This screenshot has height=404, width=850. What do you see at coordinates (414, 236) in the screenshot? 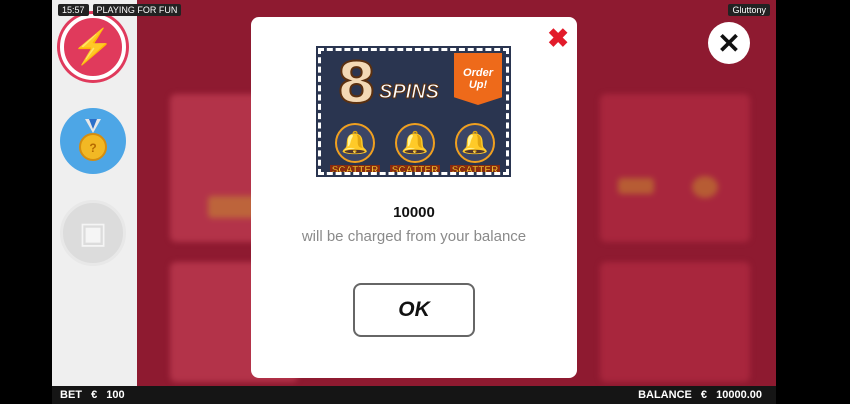
I see `charge-message: will be charged from your balance` at bounding box center [414, 236].